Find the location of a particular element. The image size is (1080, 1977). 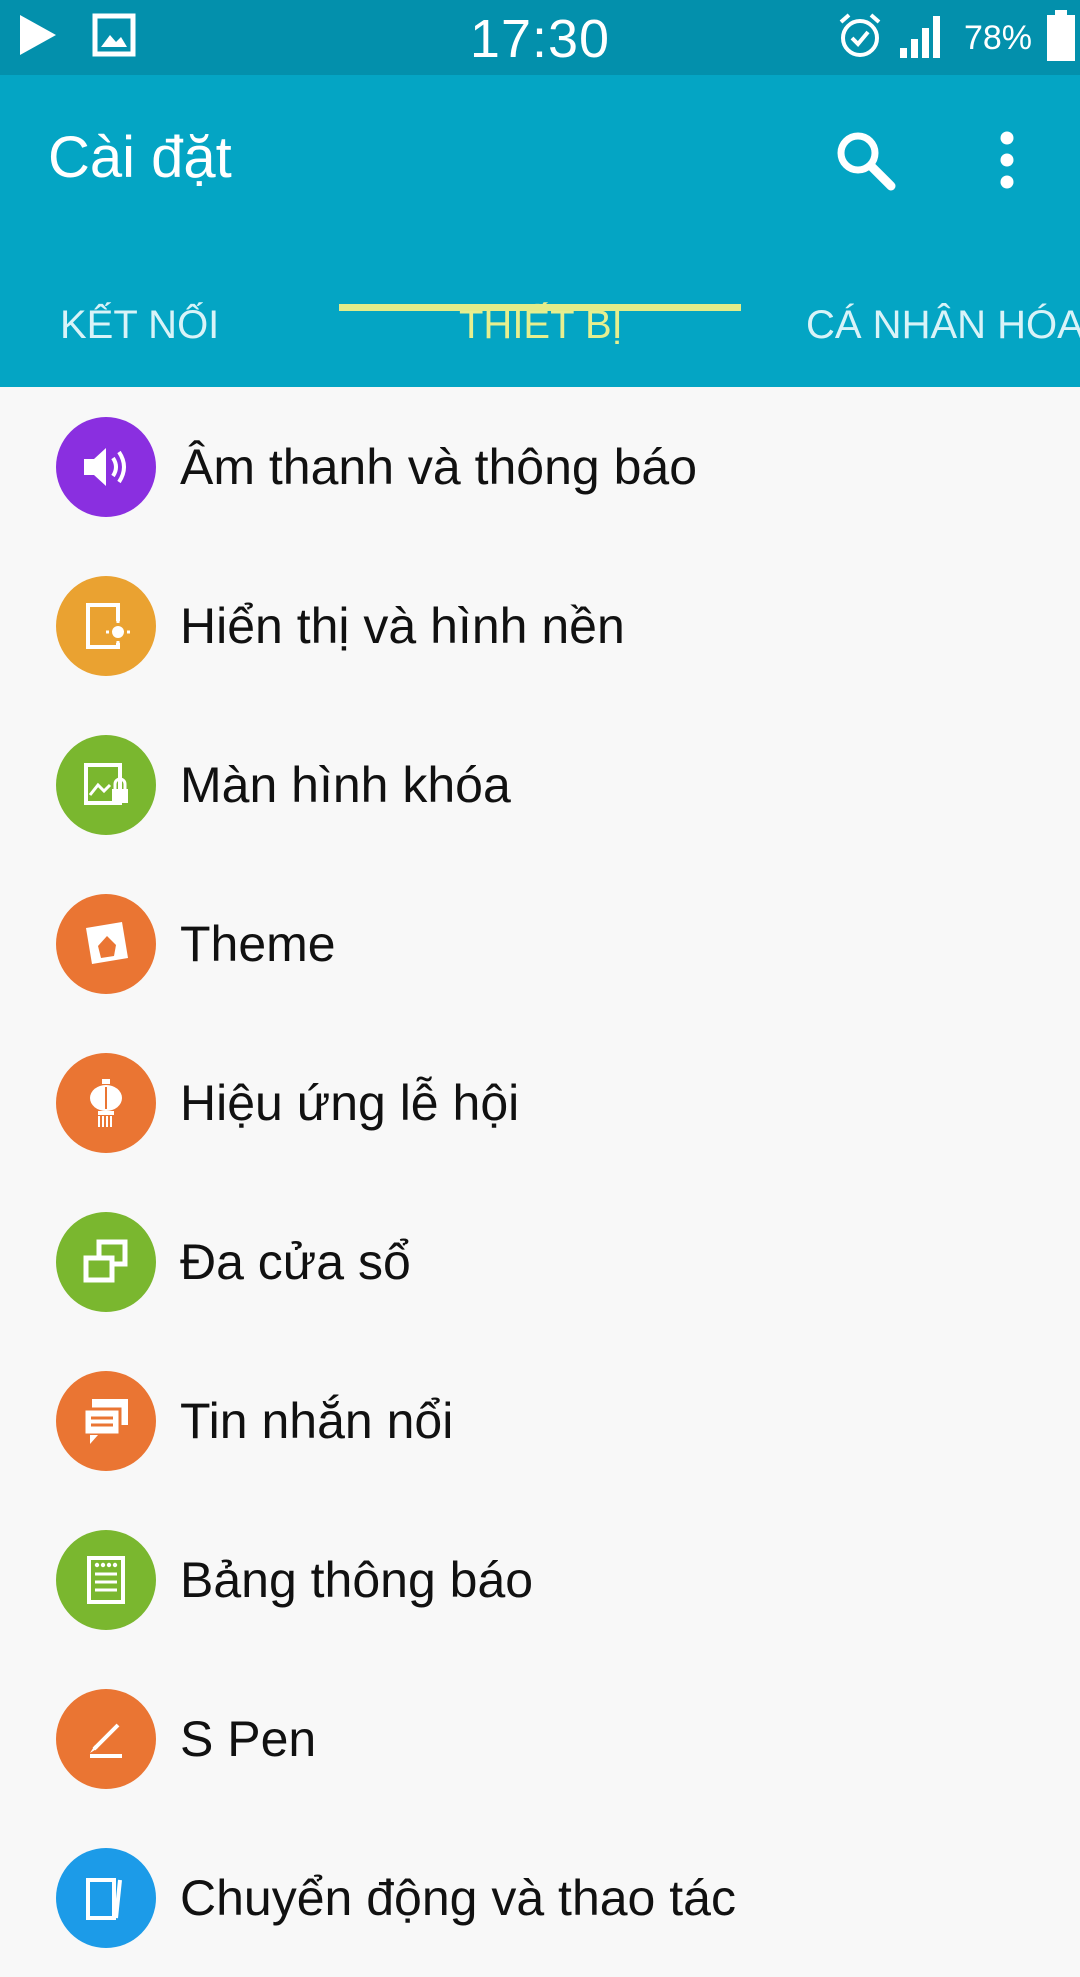

settings-item-label: Màn hình khóa is located at coordinates (345, 784).